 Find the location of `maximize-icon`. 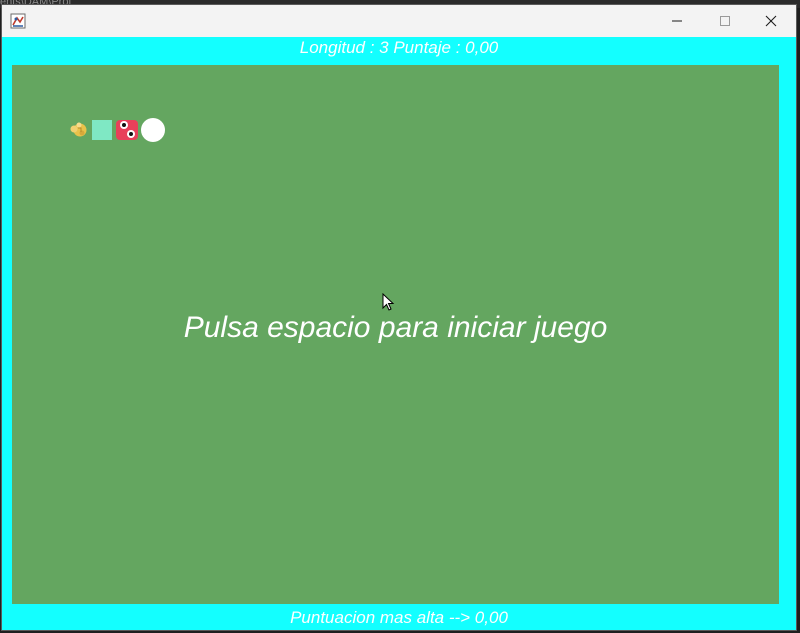

maximize-icon is located at coordinates (725, 21).